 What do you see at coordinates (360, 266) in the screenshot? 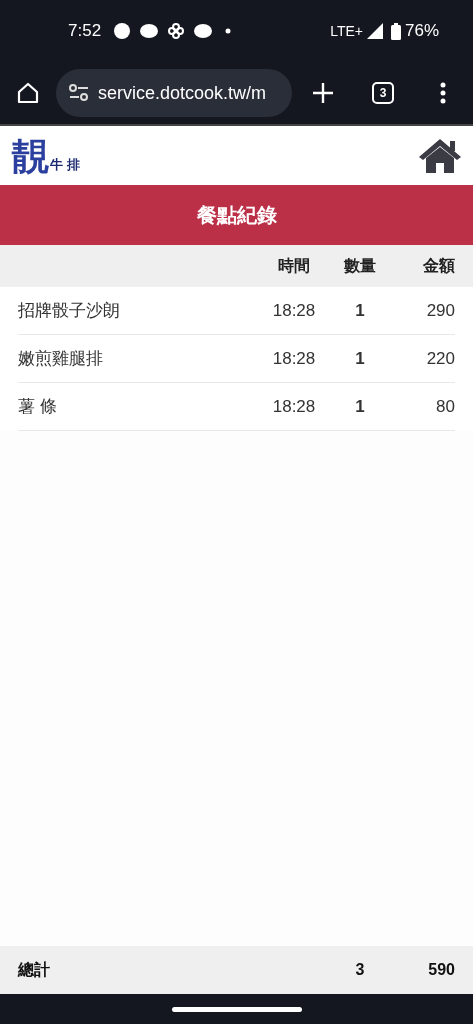
I see `column-header: 數量` at bounding box center [360, 266].